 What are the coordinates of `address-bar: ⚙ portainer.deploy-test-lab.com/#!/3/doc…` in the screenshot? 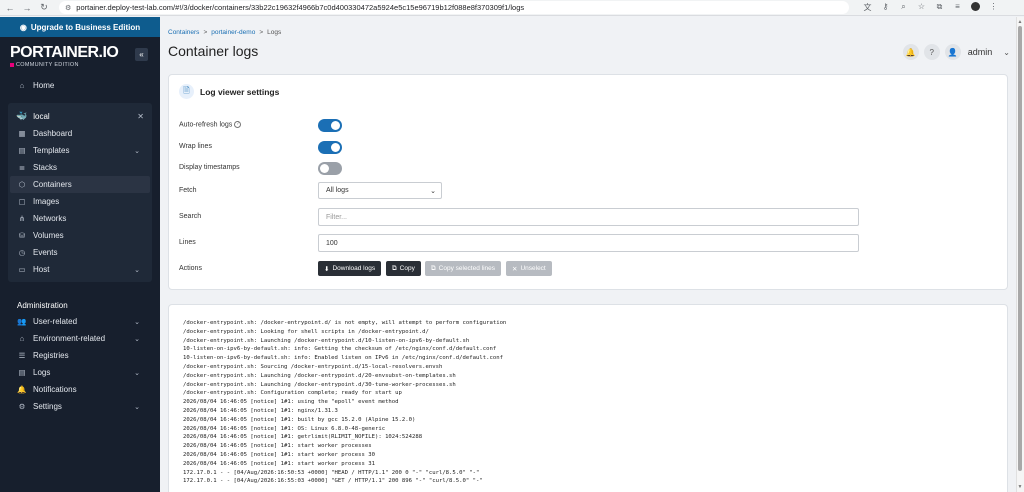 It's located at (454, 7).